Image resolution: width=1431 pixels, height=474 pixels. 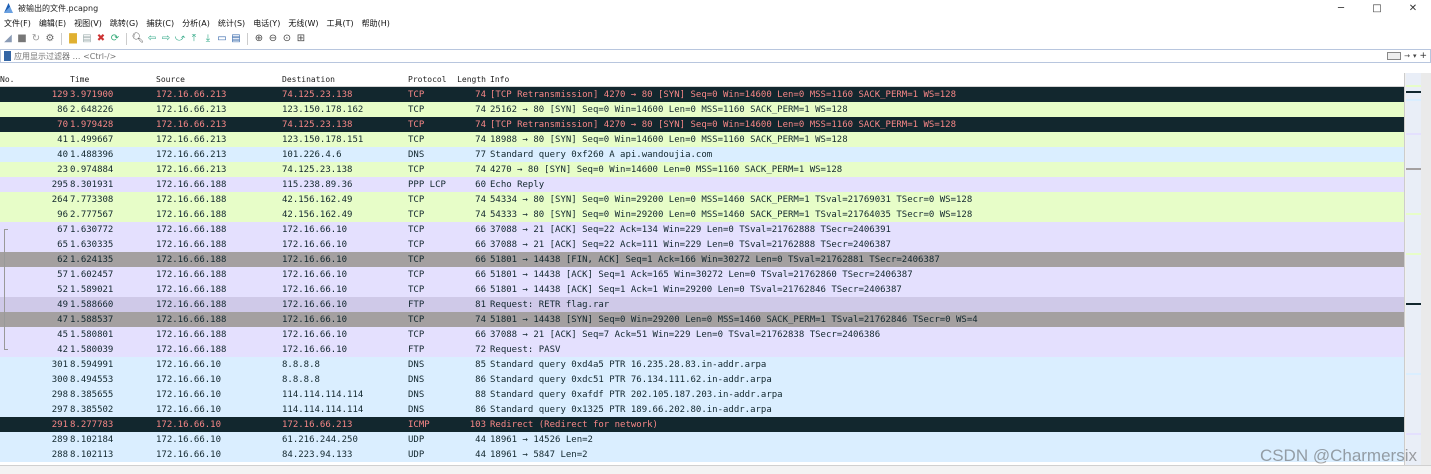 What do you see at coordinates (62, 244) in the screenshot?
I see `packet-number: 65` at bounding box center [62, 244].